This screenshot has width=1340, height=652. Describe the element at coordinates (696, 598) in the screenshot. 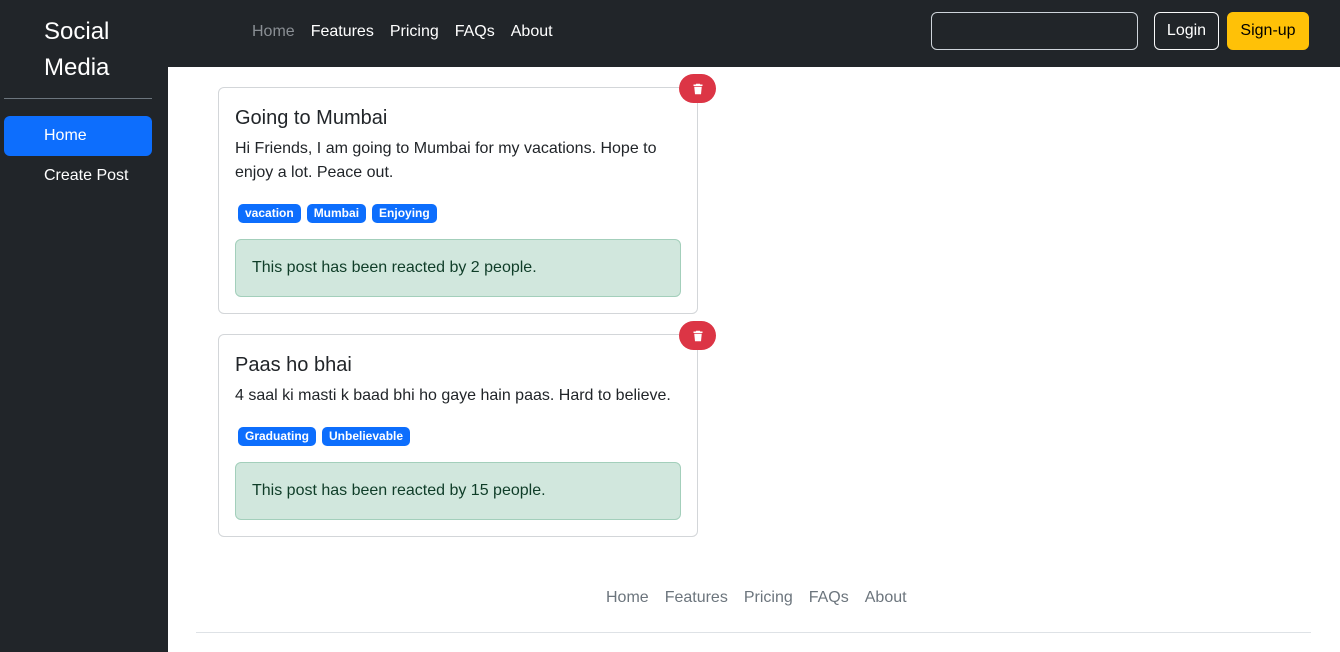

I see `footer-link-features: Features` at that location.